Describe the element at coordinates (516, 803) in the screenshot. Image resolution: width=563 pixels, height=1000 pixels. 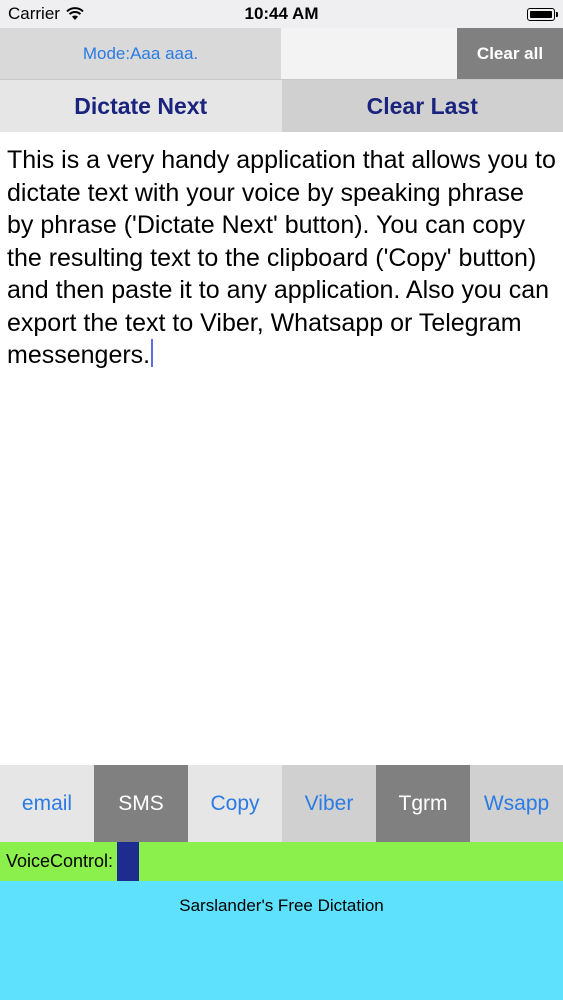
I see `whatsapp-button: Wsapp` at that location.